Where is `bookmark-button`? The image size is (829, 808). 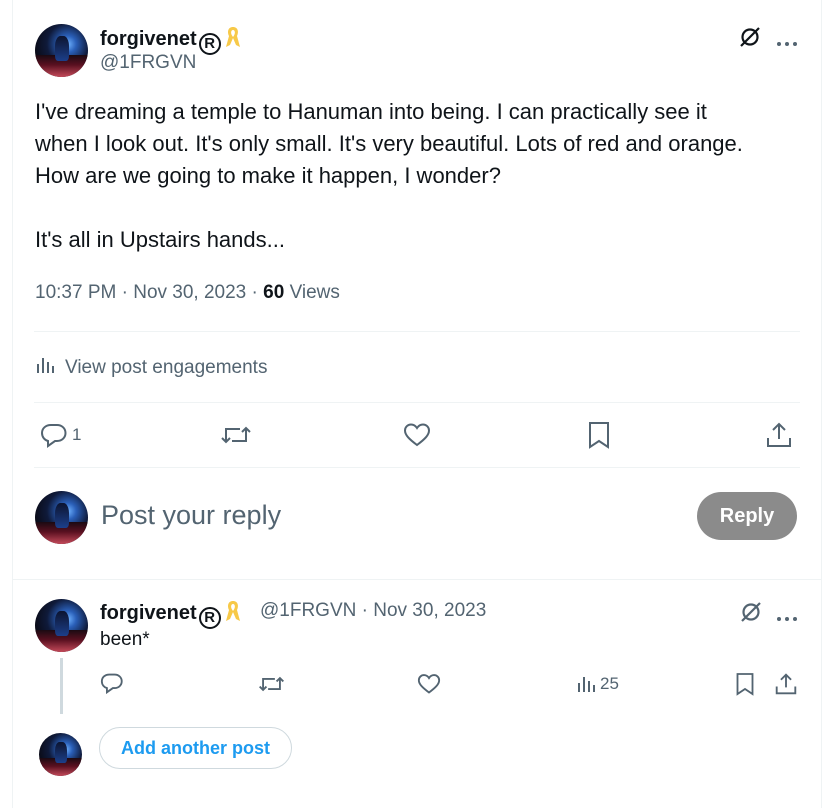 bookmark-button is located at coordinates (599, 435).